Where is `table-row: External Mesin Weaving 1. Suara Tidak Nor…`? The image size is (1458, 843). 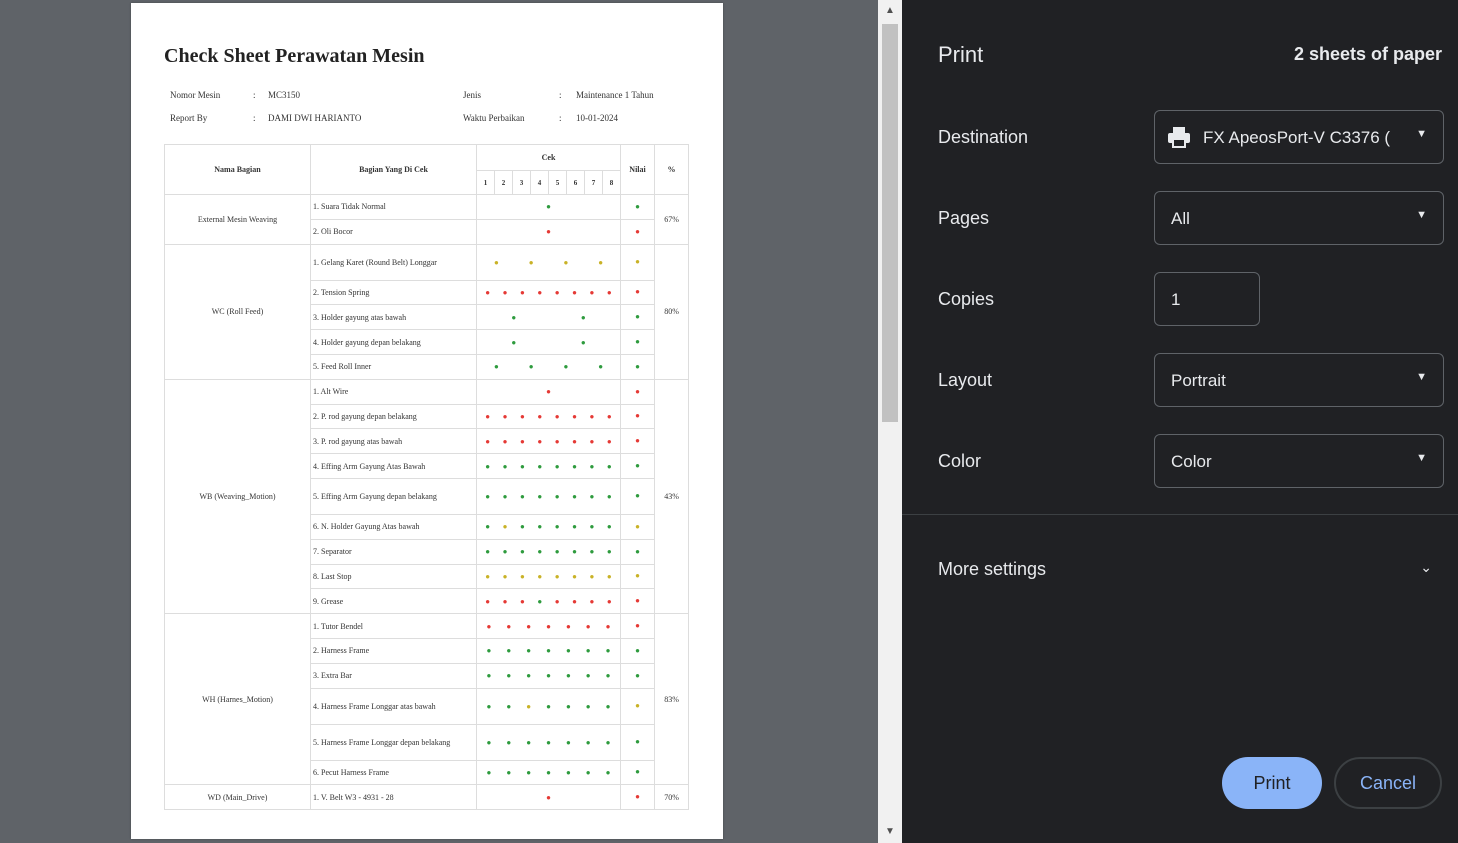 table-row: External Mesin Weaving 1. Suara Tidak Nor… is located at coordinates (427, 219).